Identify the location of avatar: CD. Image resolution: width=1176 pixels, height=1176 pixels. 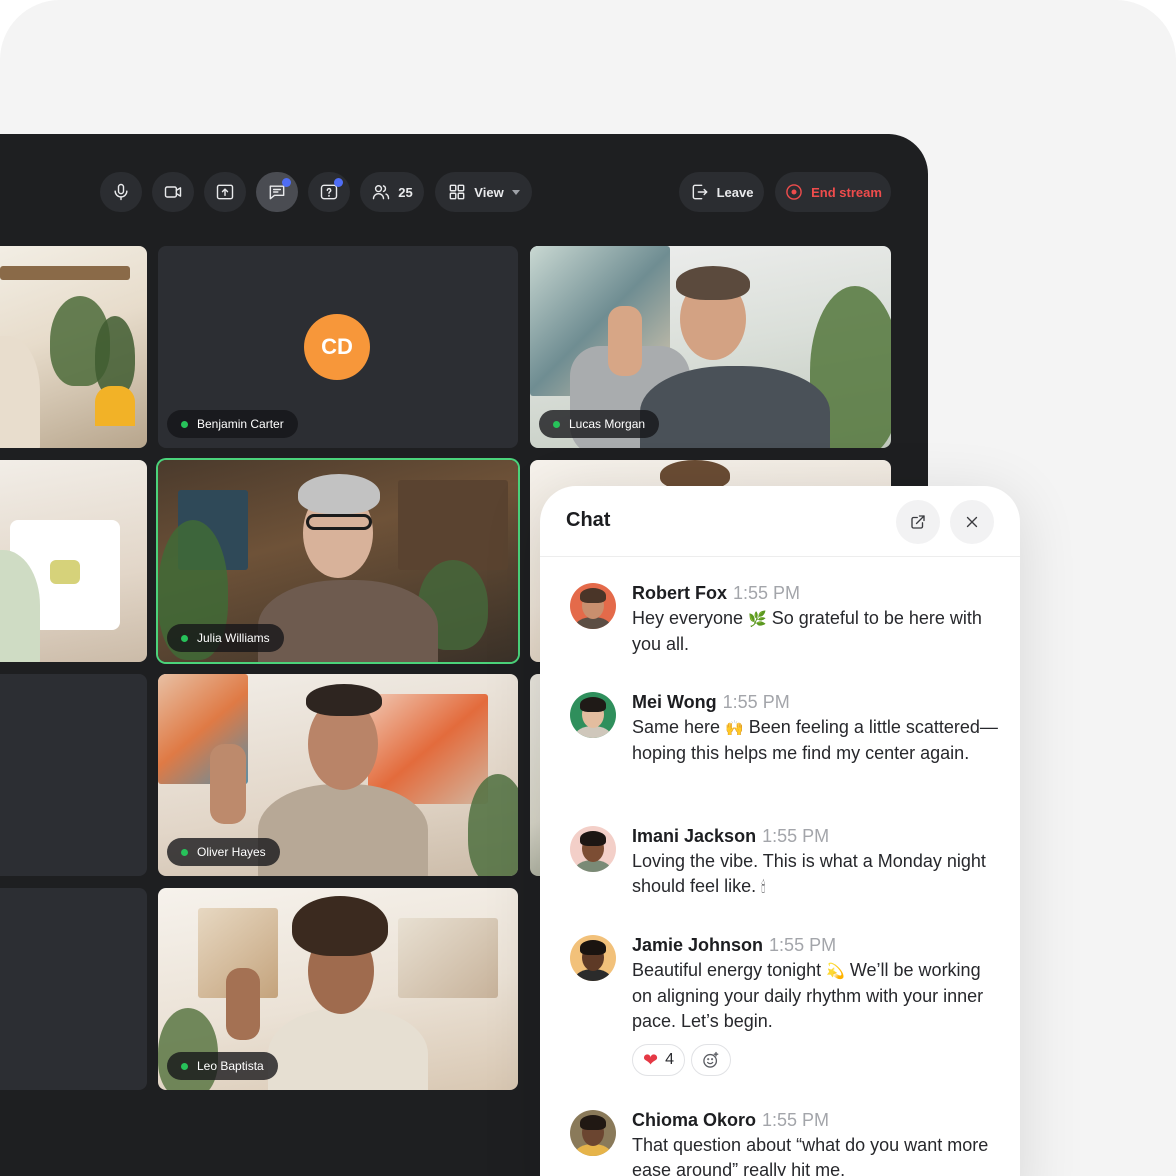
(337, 347).